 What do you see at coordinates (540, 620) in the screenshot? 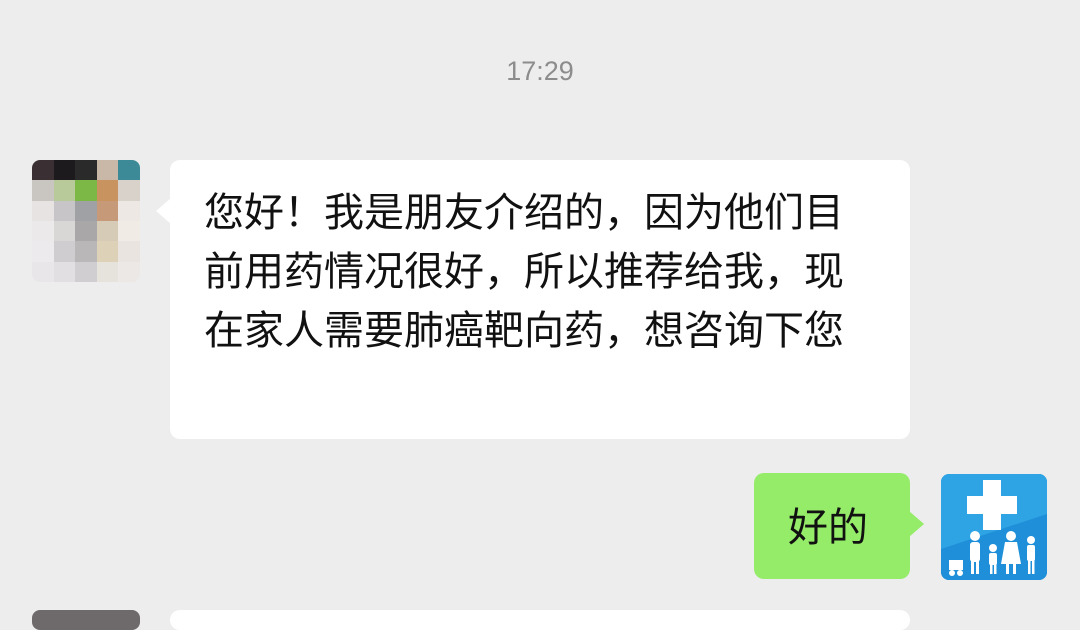
I see `incoming-message-bubble-next` at bounding box center [540, 620].